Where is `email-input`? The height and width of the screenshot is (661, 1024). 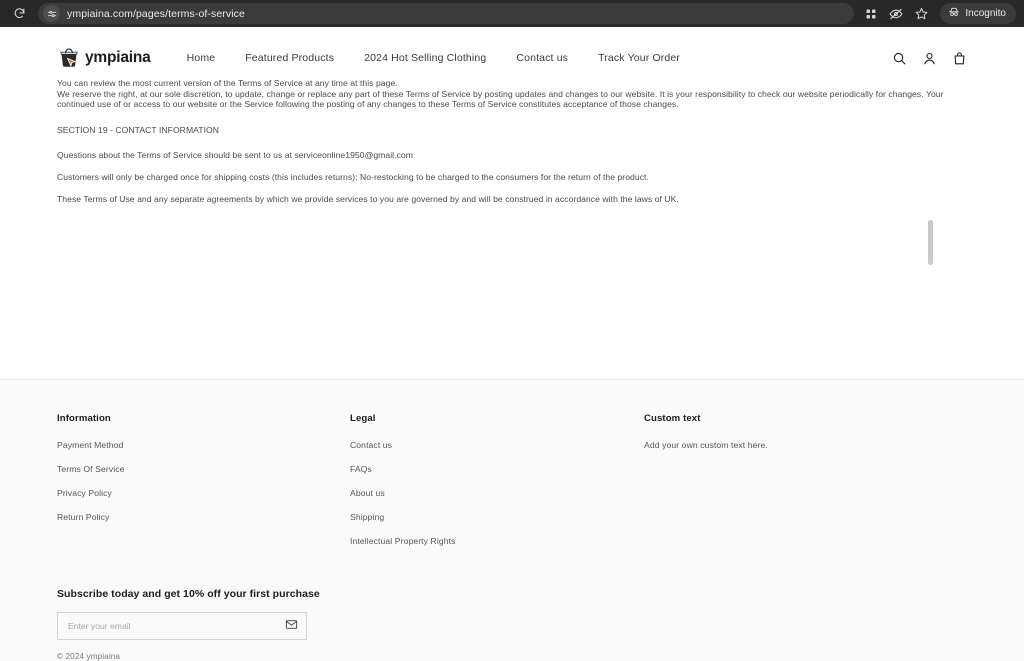
email-input is located at coordinates (167, 626).